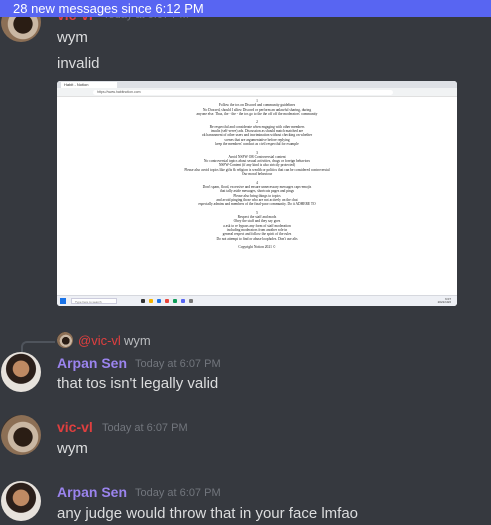 The height and width of the screenshot is (525, 491). Describe the element at coordinates (257, 247) in the screenshot. I see `document-line: Copyright Notion 2021 ©` at that location.